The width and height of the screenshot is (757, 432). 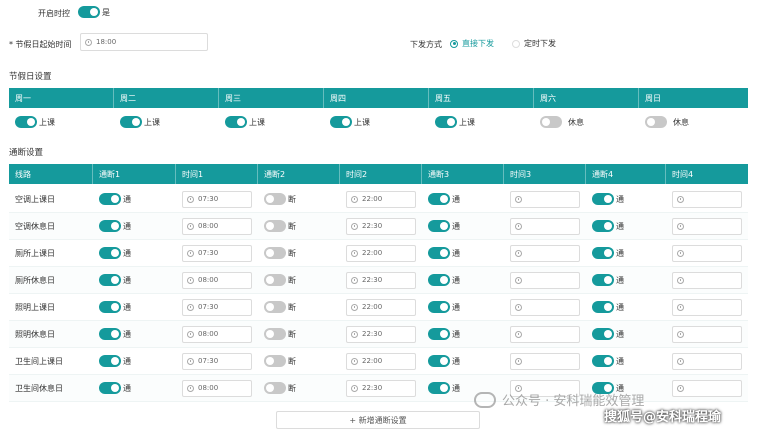 I want to click on col-header-sun: 周日, so click(x=653, y=98).